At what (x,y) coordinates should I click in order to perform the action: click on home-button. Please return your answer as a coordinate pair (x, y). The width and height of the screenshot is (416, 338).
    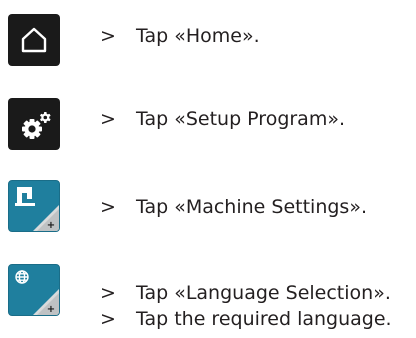
    Looking at the image, I should click on (34, 40).